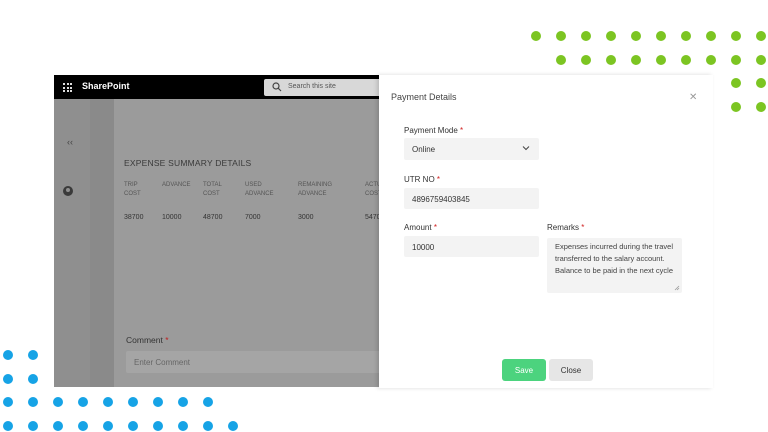  What do you see at coordinates (571, 370) in the screenshot?
I see `close-button: Close` at bounding box center [571, 370].